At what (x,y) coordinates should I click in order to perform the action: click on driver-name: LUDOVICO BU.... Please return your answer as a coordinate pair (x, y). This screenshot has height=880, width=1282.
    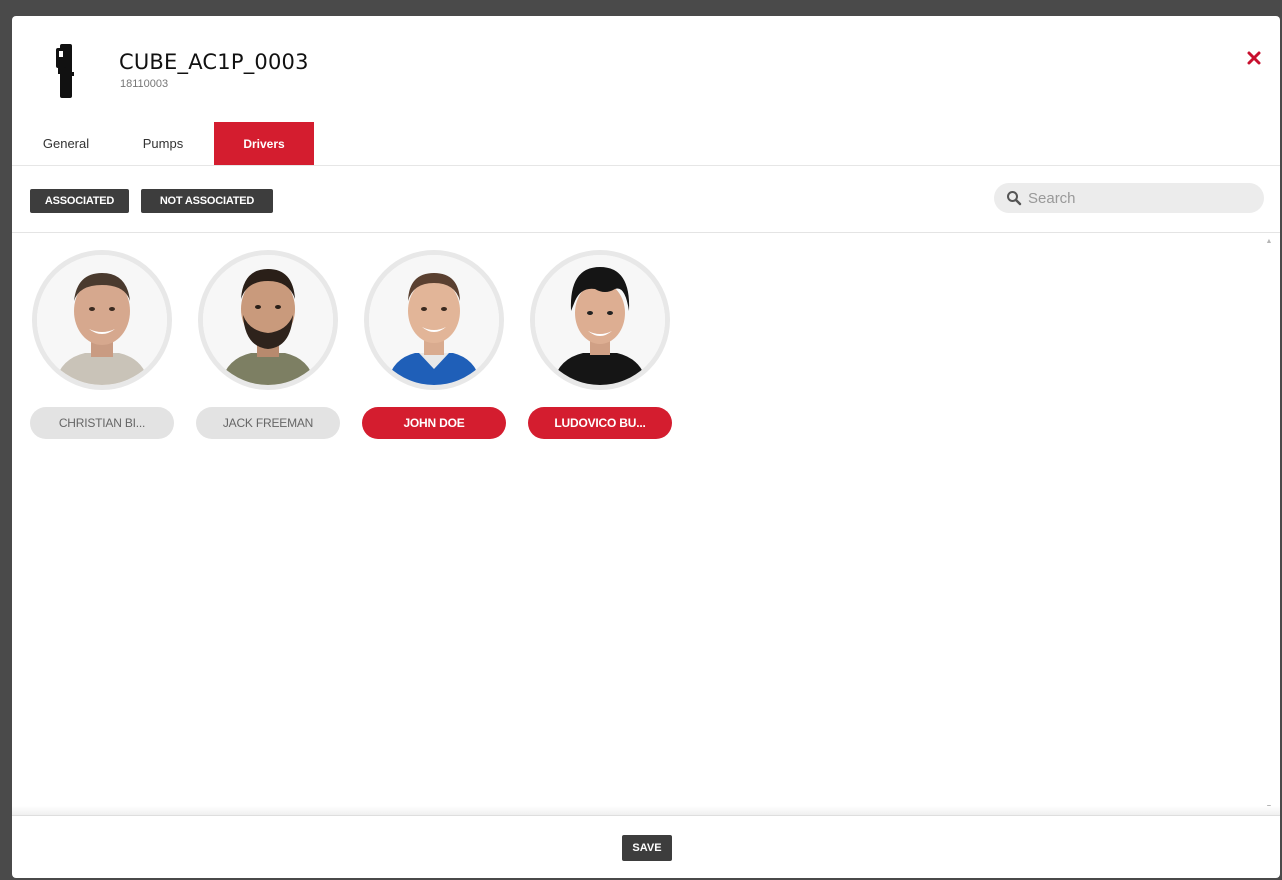
    Looking at the image, I should click on (600, 423).